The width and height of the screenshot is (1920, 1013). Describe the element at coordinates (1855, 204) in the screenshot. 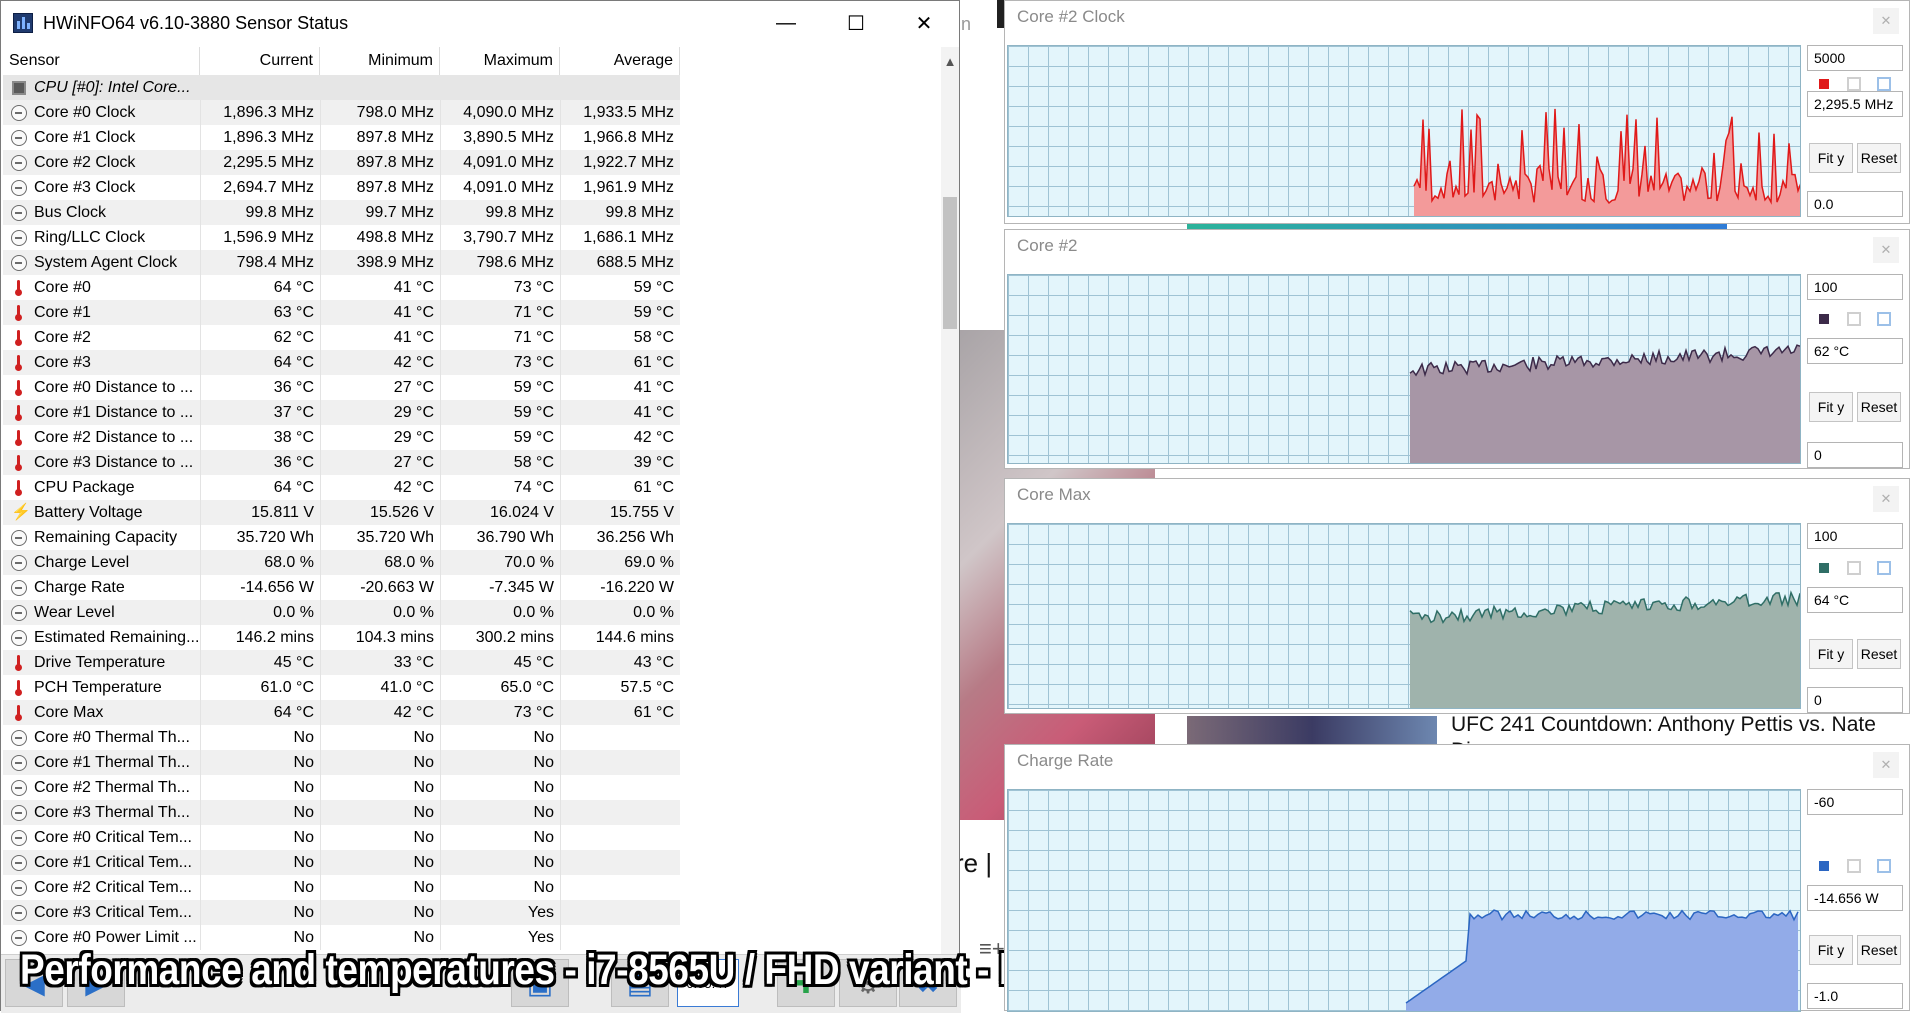

I see `graph-min-field: 0.0` at that location.